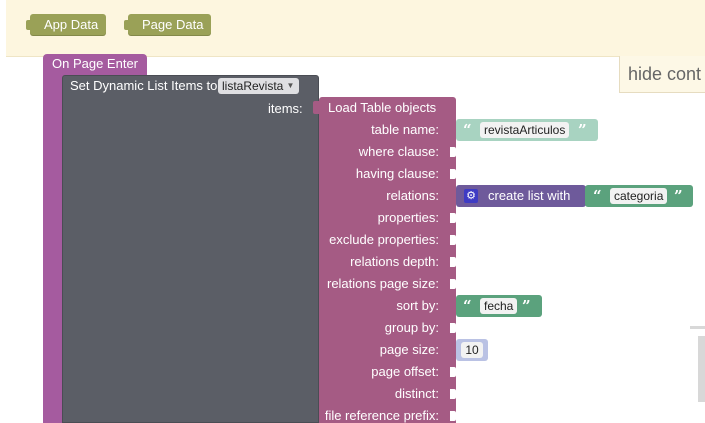 This screenshot has height=423, width=705. Describe the element at coordinates (453, 416) in the screenshot. I see `empty-socket-file-reference-prefix` at that location.